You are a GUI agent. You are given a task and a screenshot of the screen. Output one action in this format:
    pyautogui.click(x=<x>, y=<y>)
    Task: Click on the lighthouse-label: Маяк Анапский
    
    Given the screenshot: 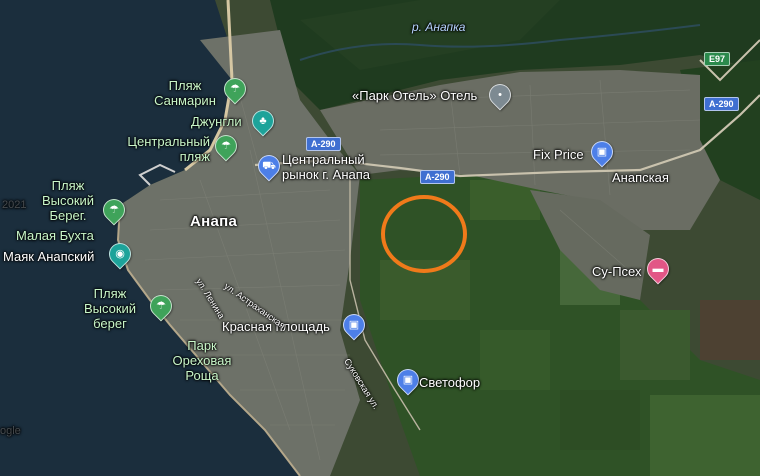 What is the action you would take?
    pyautogui.click(x=48, y=256)
    